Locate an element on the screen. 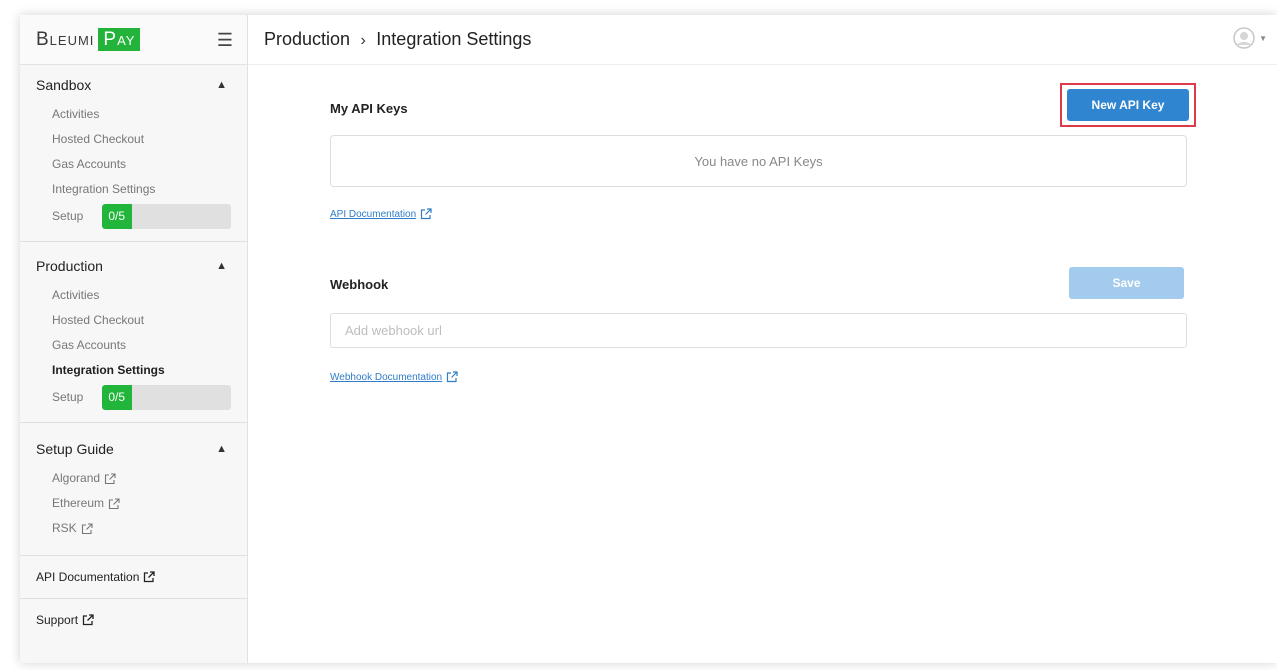 The width and height of the screenshot is (1277, 670). sidebar-item-production-gas-accounts: Gas Accounts is located at coordinates (141, 345).